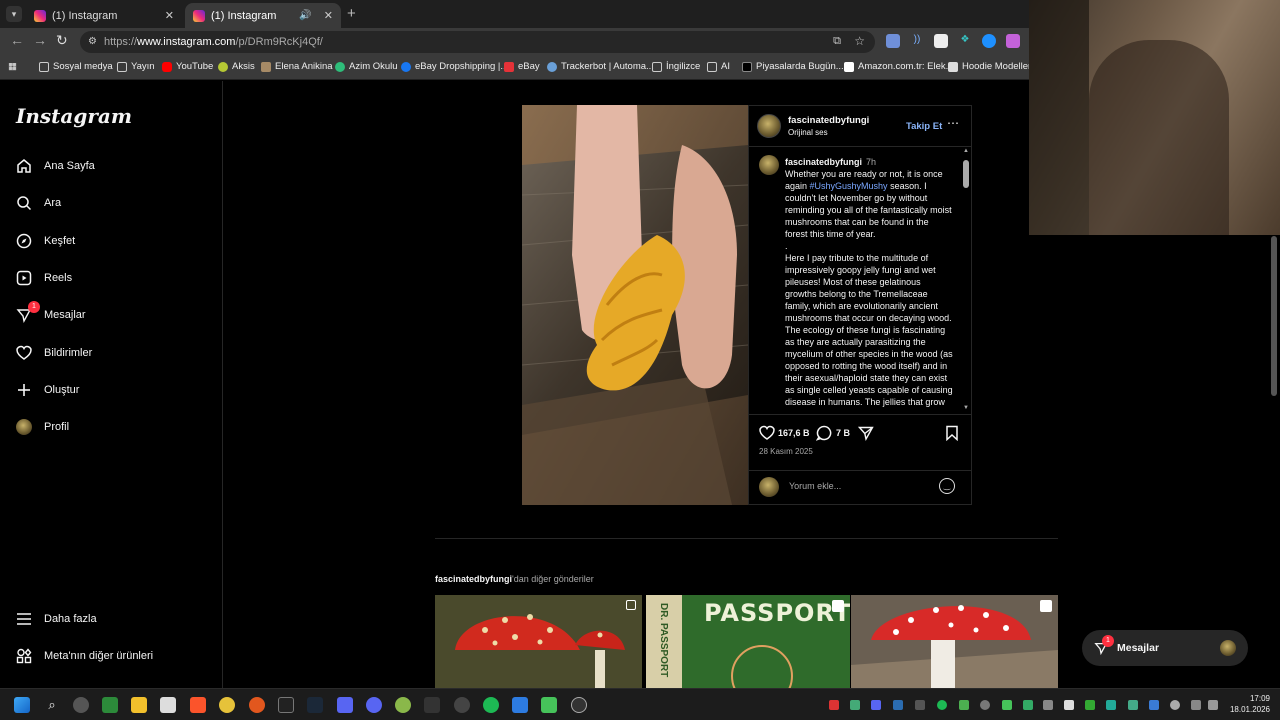 The image size is (1280, 720). Describe the element at coordinates (315, 705) in the screenshot. I see `steam-icon` at that location.